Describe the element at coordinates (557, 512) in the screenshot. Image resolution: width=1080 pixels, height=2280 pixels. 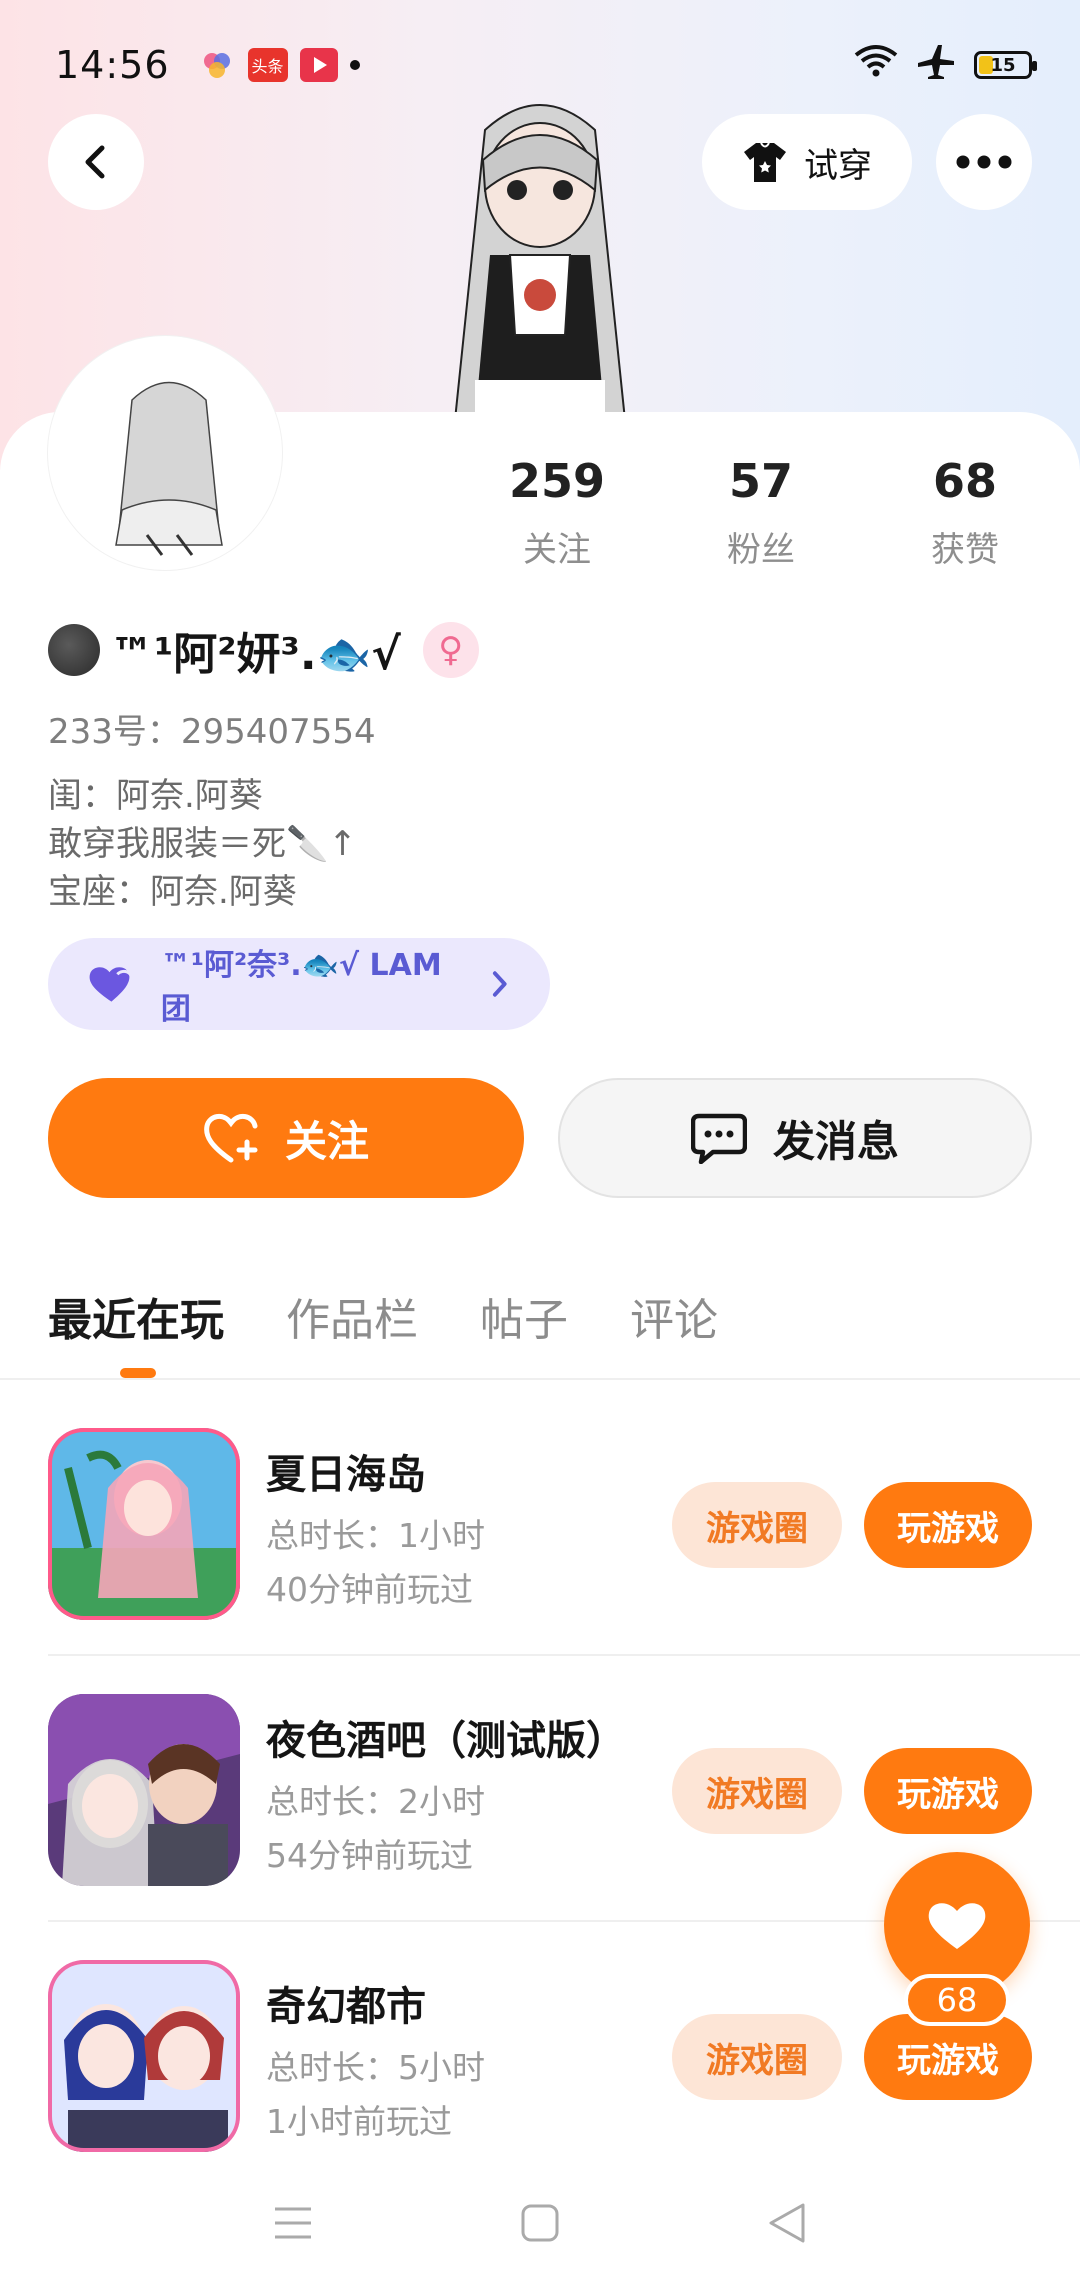
I see `stat-following: 259 关注` at that location.